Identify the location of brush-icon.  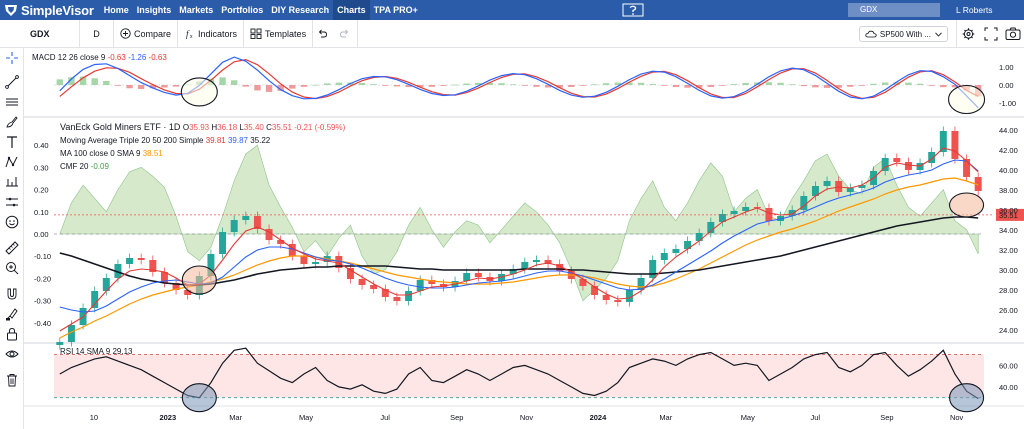
(12, 122).